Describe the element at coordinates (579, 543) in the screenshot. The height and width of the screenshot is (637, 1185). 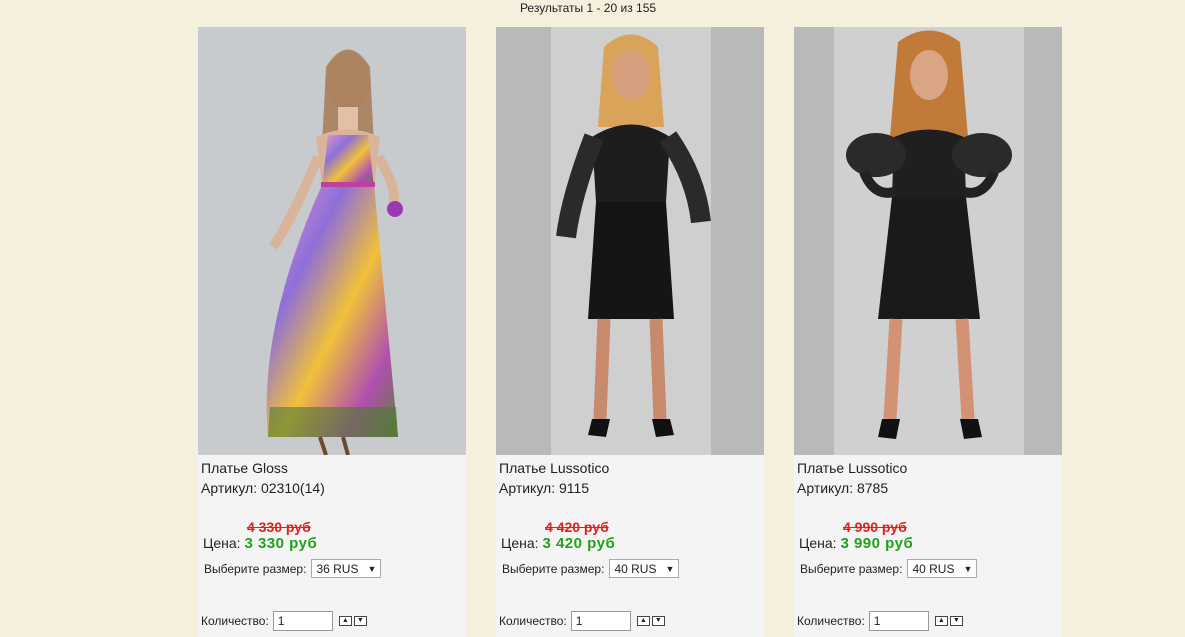
I see `price-value: 3 420 руб` at that location.